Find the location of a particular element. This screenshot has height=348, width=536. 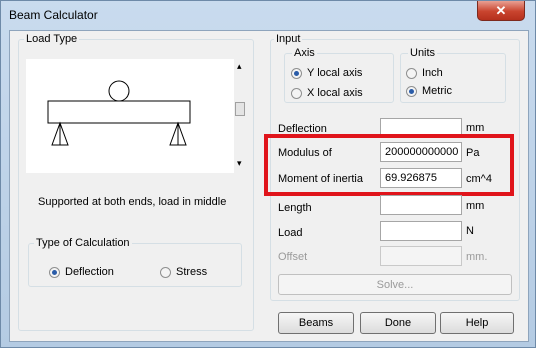

stress-radio-label: Stress is located at coordinates (191, 272).